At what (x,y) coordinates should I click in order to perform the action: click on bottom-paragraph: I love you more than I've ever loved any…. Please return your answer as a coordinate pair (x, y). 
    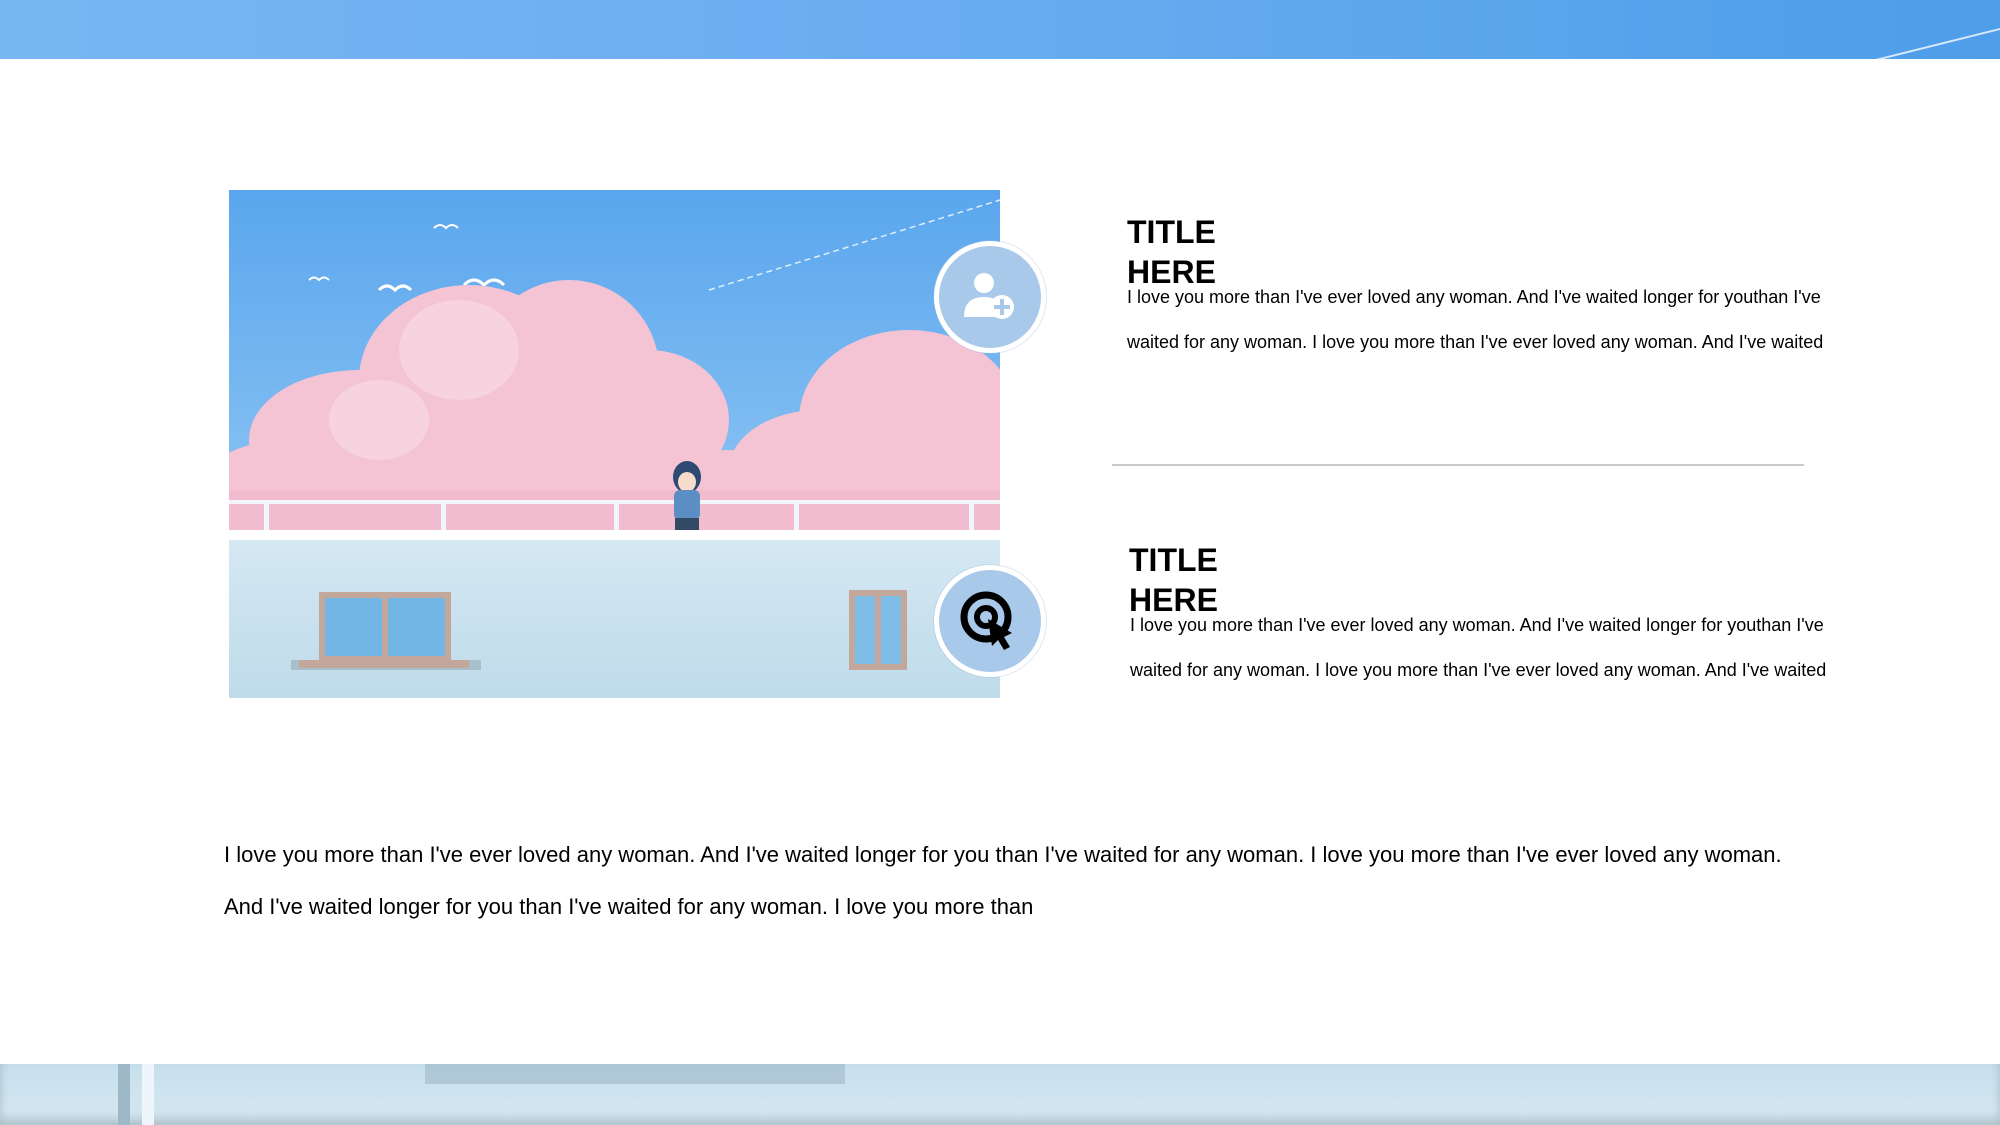
    Looking at the image, I should click on (1003, 880).